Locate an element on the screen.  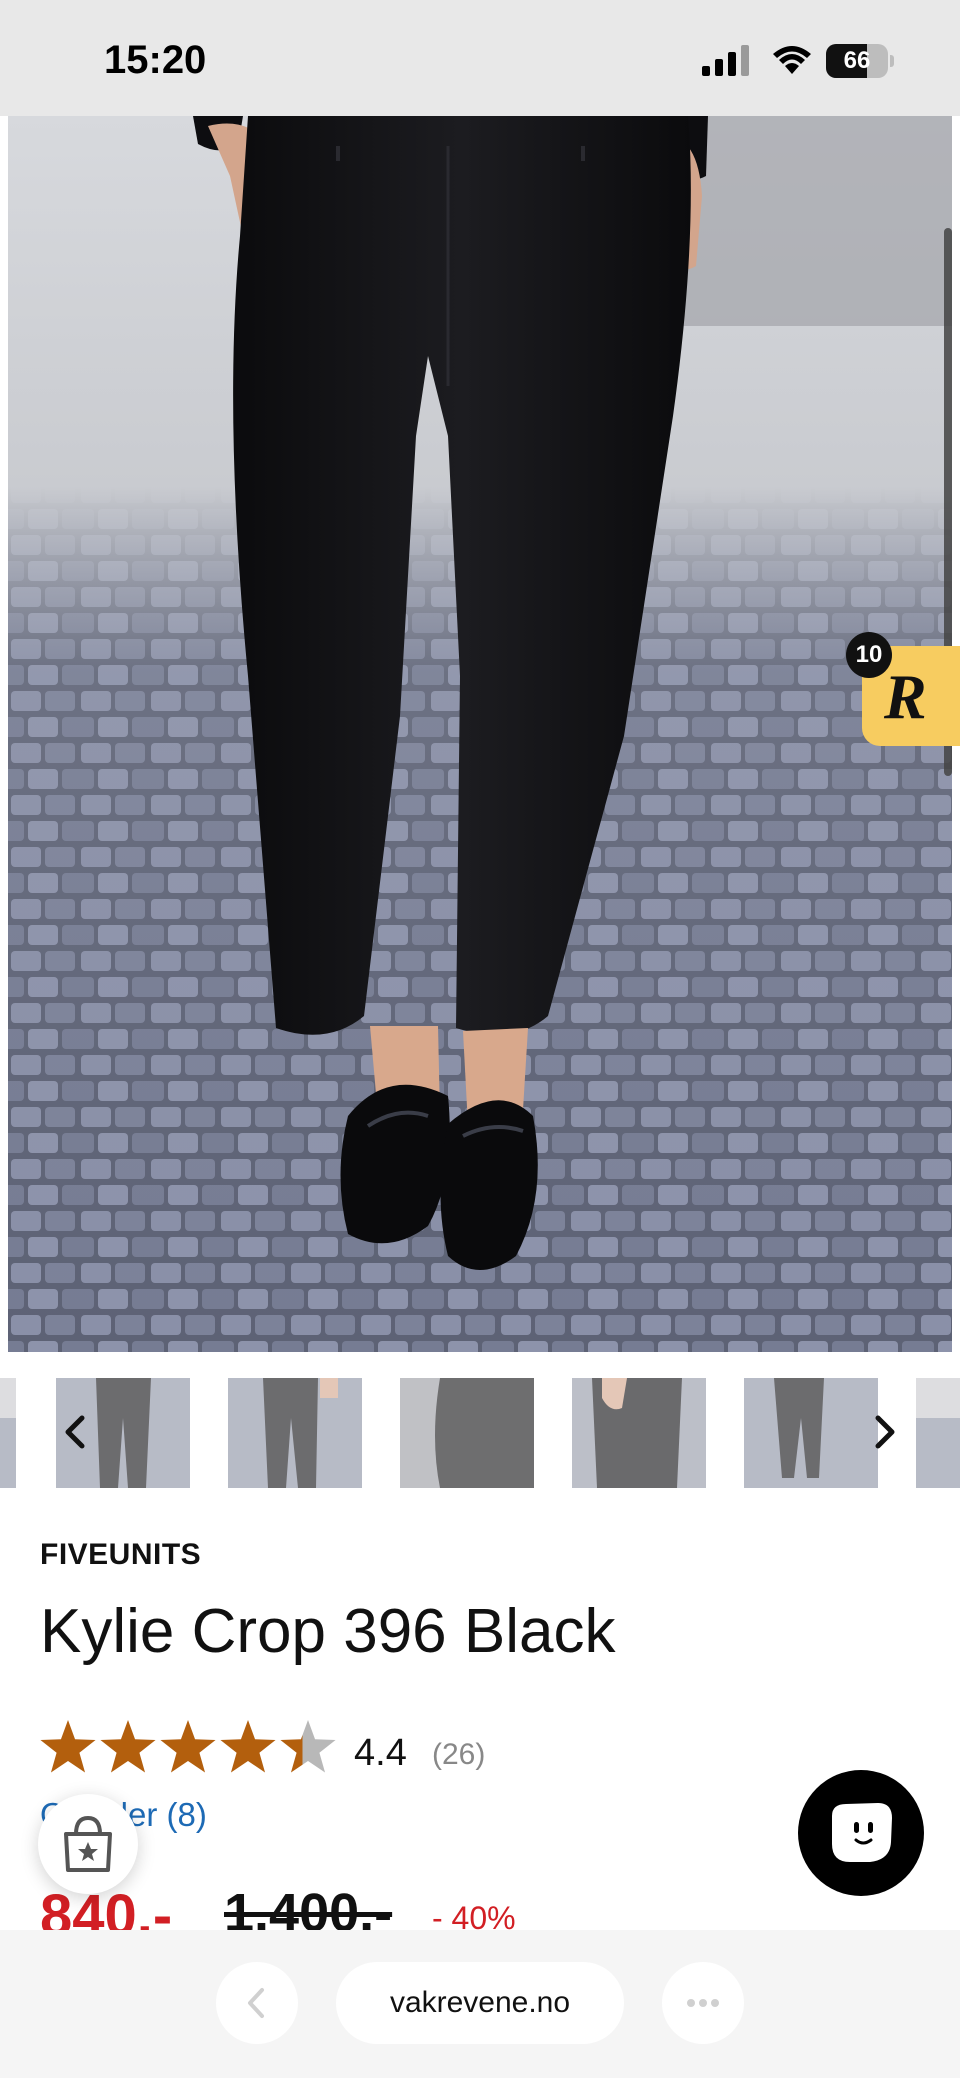
more-icon is located at coordinates (703, 2003).